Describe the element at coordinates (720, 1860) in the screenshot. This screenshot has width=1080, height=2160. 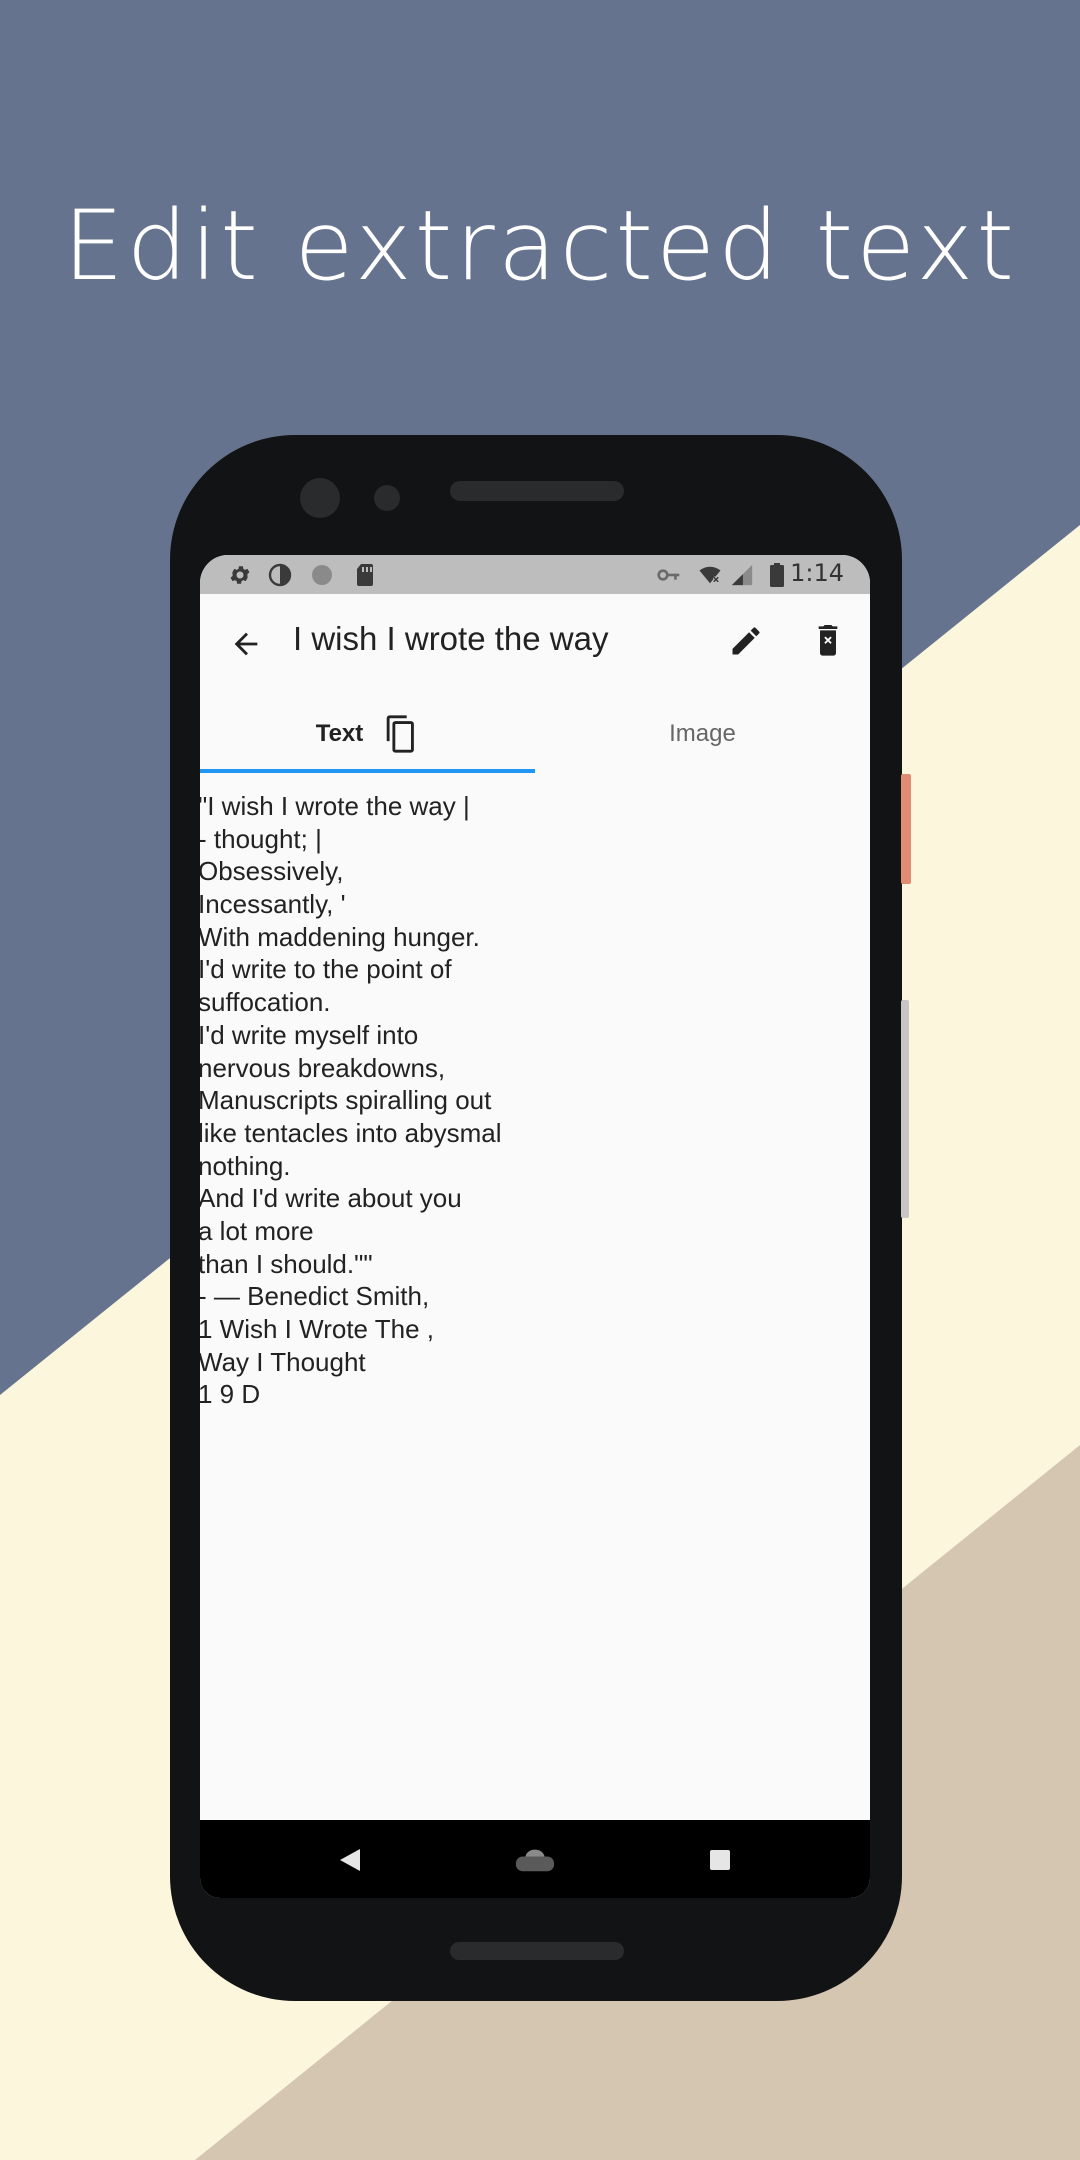
I see `nav-recents-icon` at that location.